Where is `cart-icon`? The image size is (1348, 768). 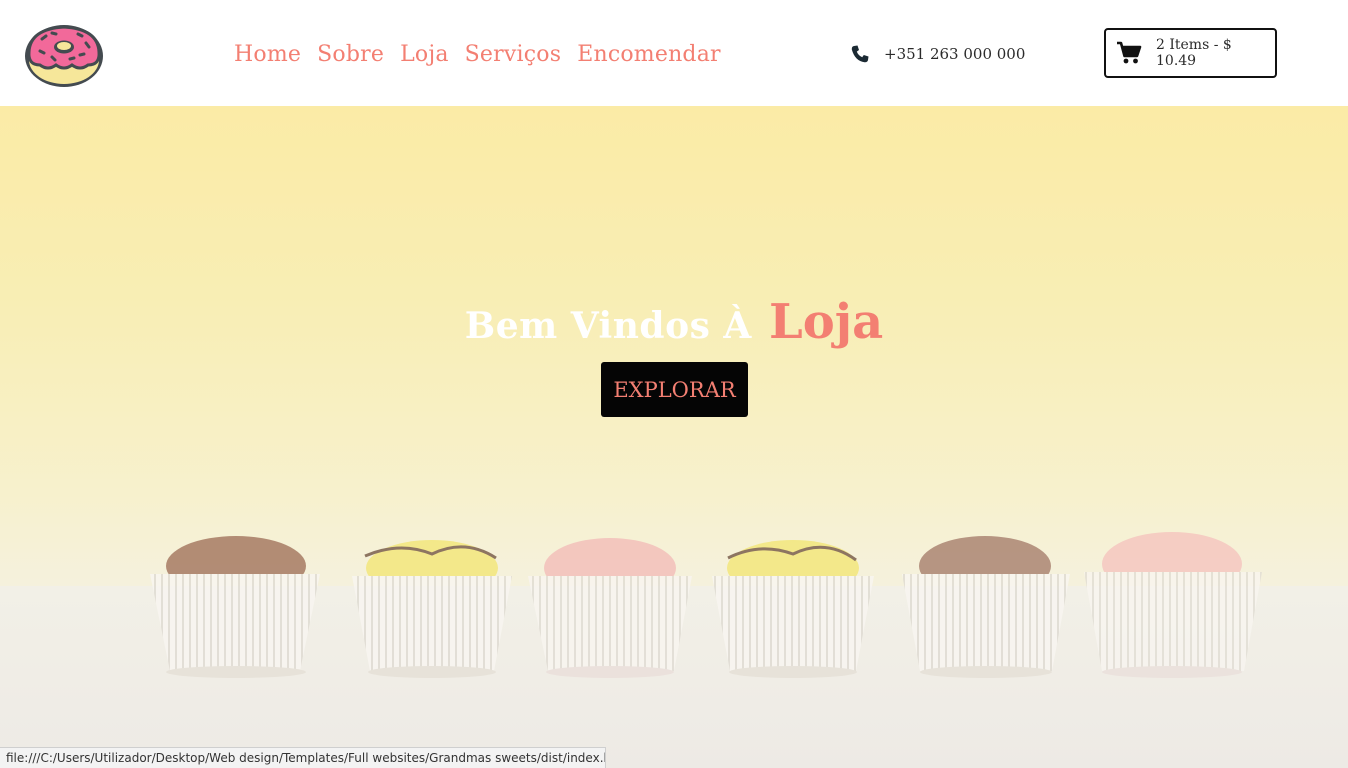
cart-icon is located at coordinates (1129, 53).